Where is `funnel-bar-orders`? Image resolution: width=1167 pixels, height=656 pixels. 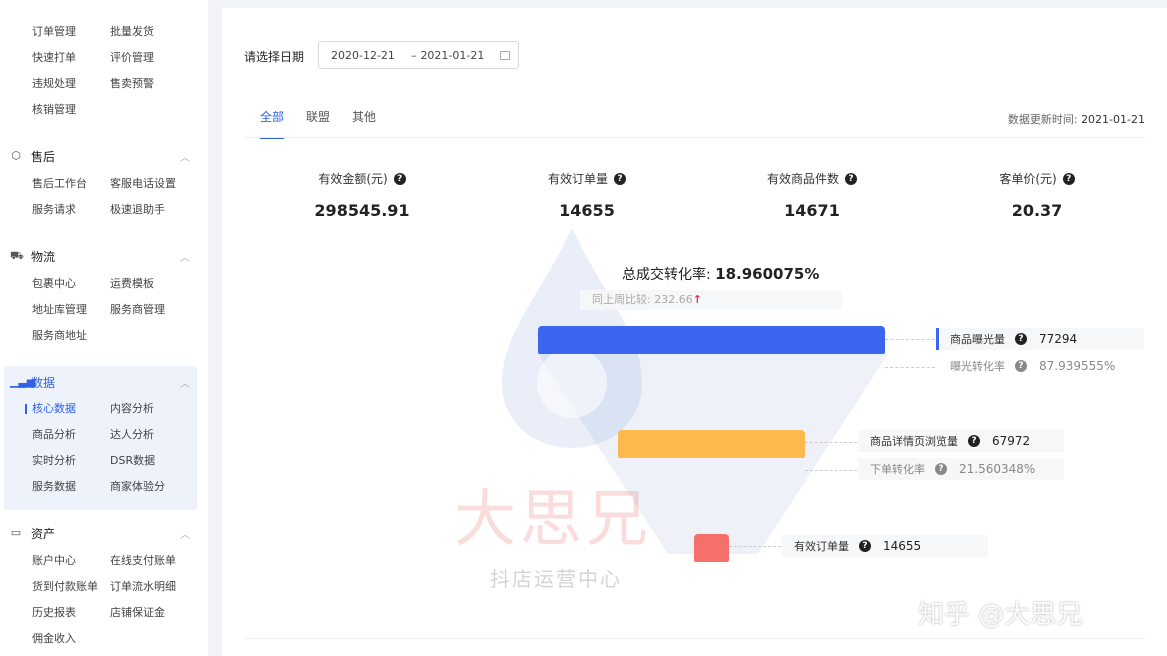 funnel-bar-orders is located at coordinates (711, 548).